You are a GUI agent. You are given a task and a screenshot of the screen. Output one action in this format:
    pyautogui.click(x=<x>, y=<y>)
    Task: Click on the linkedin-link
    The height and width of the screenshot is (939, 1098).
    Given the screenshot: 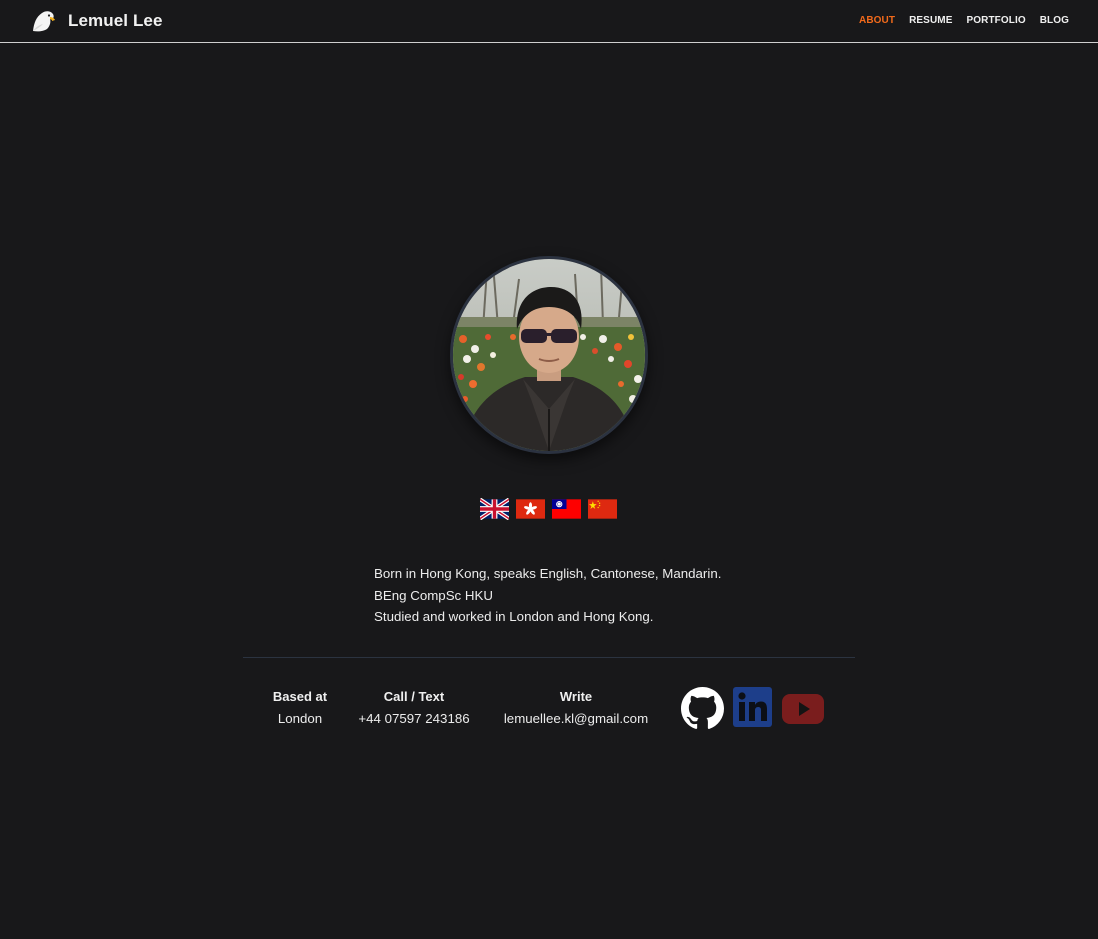 What is the action you would take?
    pyautogui.click(x=752, y=707)
    